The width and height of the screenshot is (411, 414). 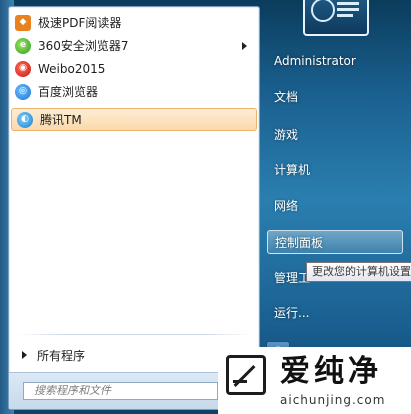 What do you see at coordinates (361, 271) in the screenshot?
I see `tooltip-text: 更改您的计算机设置` at bounding box center [361, 271].